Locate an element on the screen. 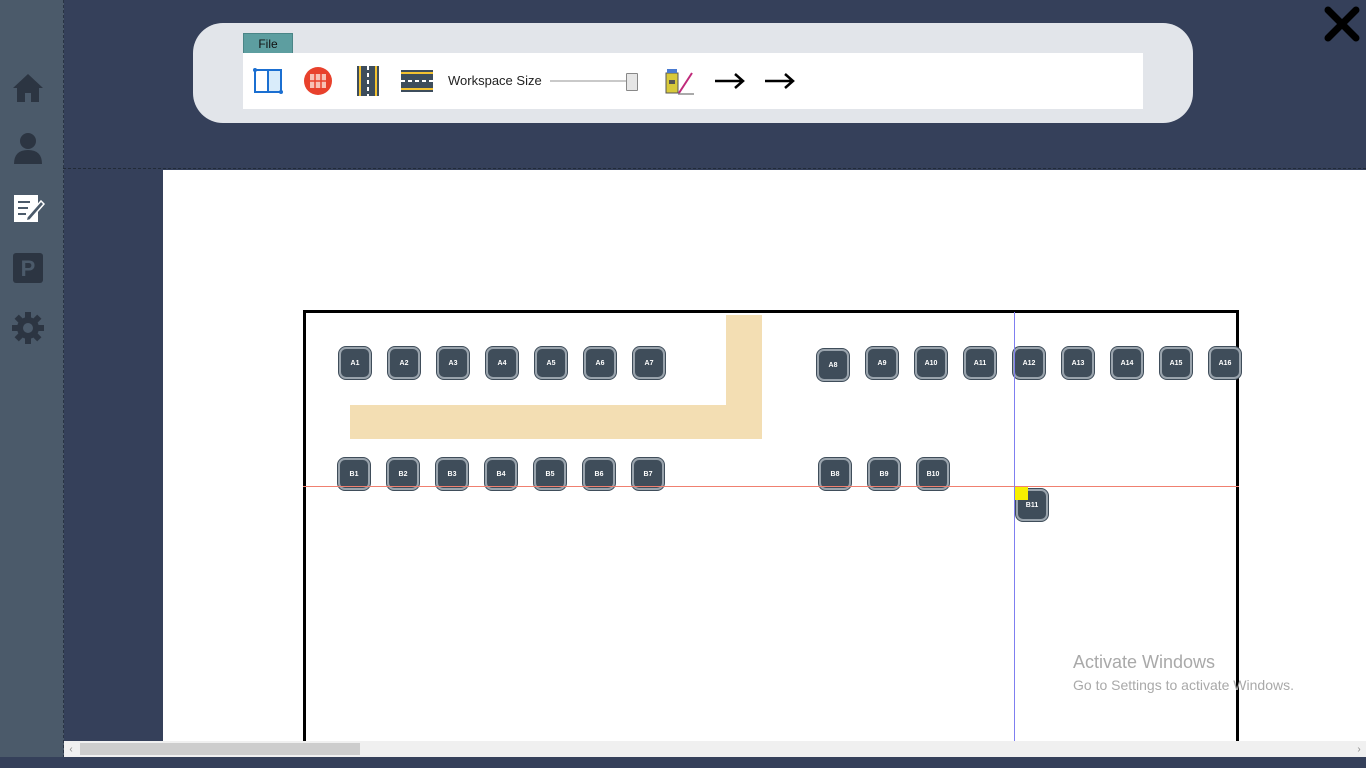  workspace-size-label: Workspace Size is located at coordinates (495, 80).